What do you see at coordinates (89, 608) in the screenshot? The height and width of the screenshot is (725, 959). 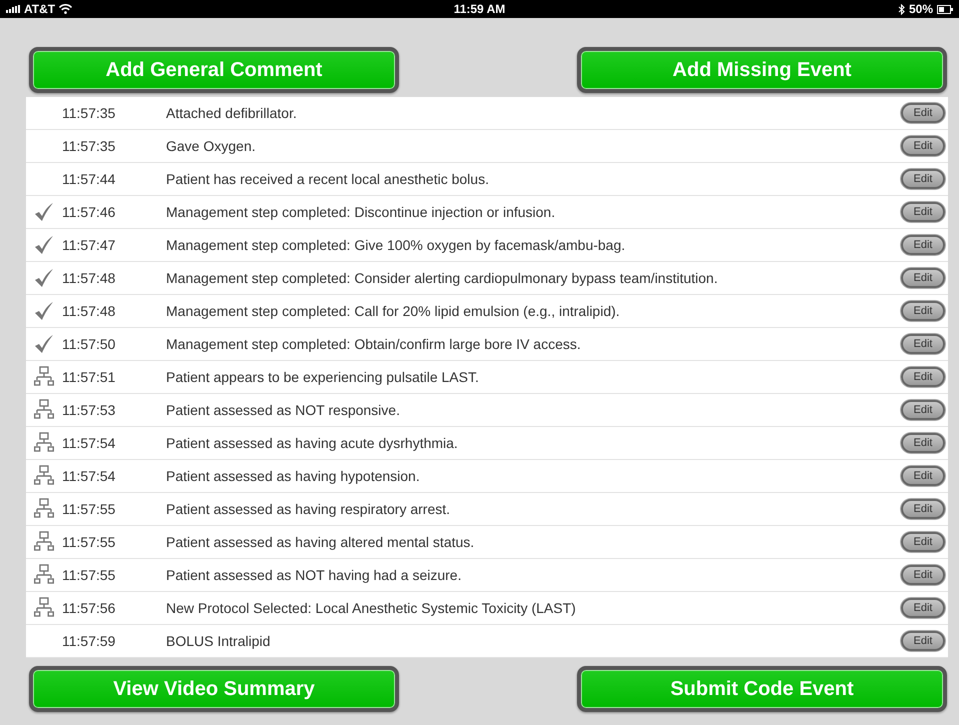 I see `event-time: 11:57:56` at bounding box center [89, 608].